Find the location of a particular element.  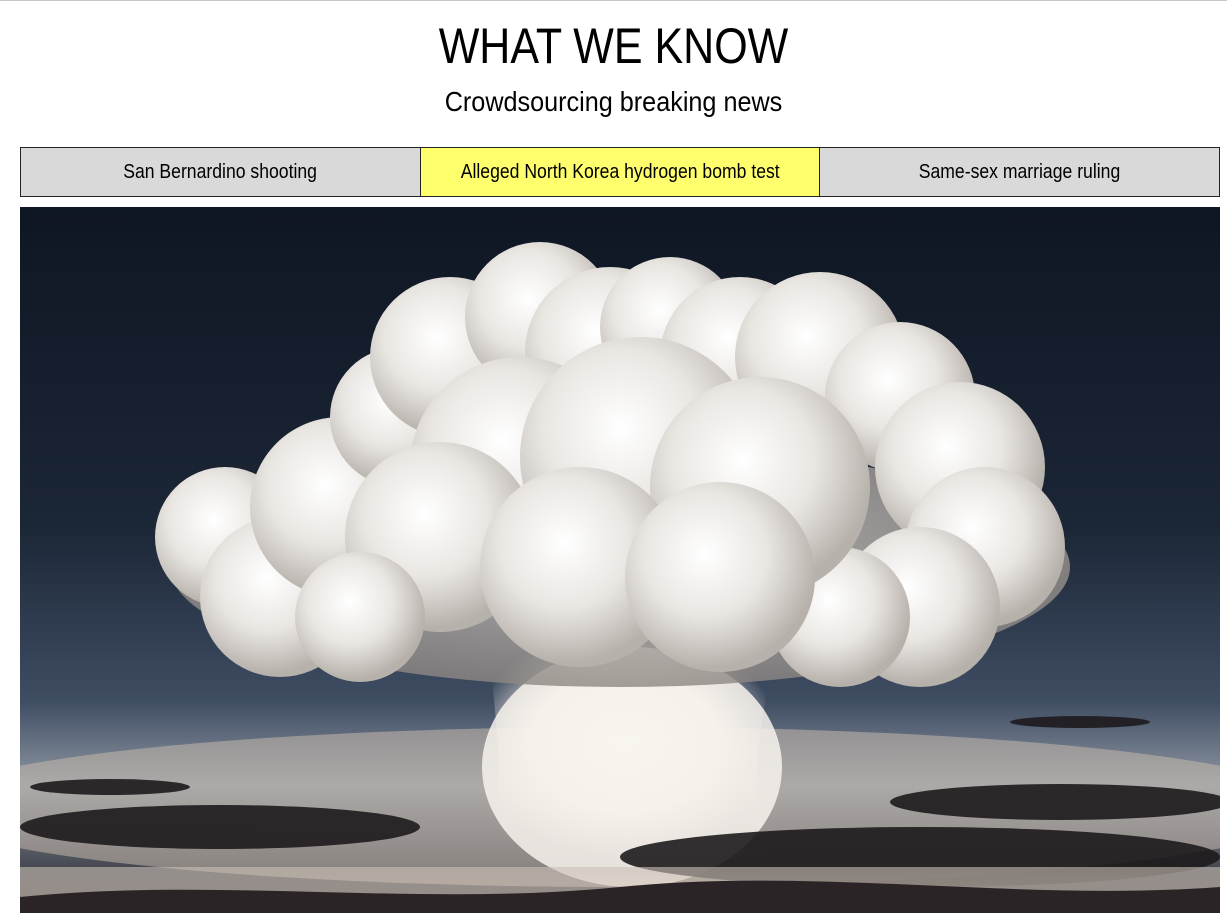

tab-label: San Bernardino shooting is located at coordinates (220, 171).